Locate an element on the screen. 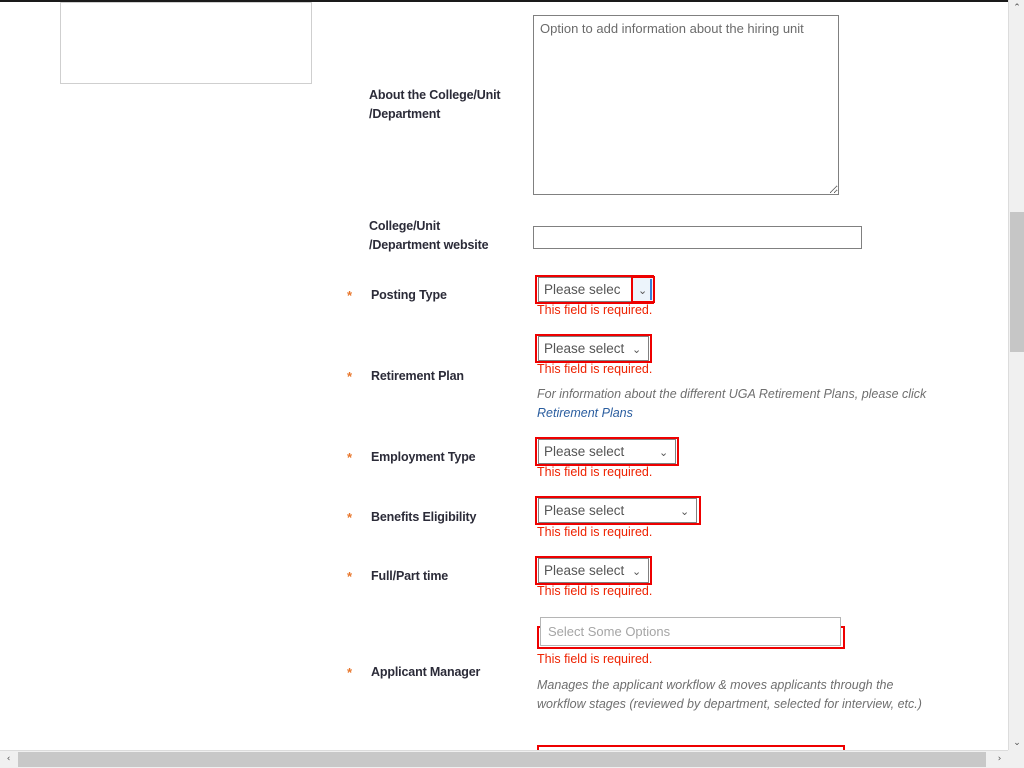  vertical-scrollbar: ⌃ ⌄ is located at coordinates (1016, 376).